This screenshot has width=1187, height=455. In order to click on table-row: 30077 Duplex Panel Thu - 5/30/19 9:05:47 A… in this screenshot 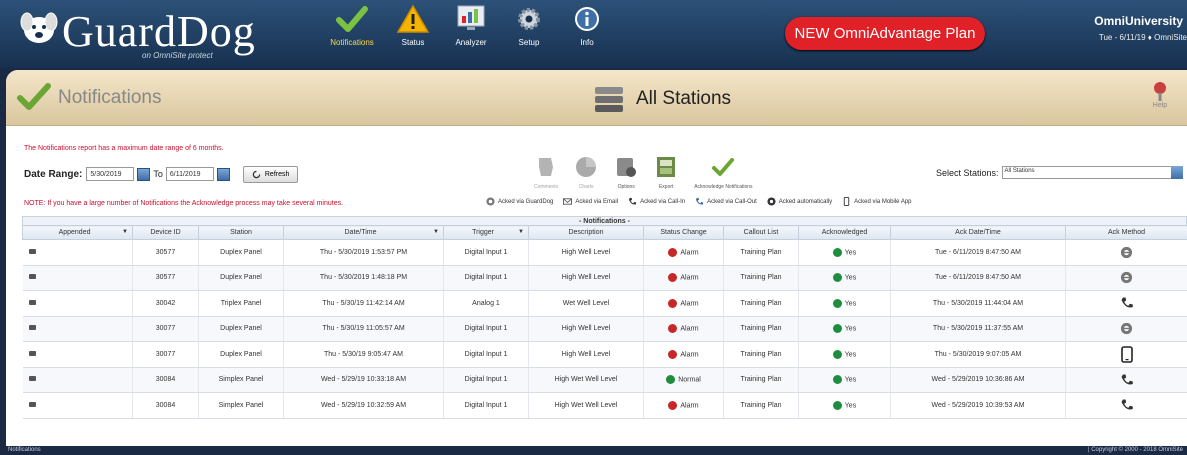, I will do `click(604, 354)`.